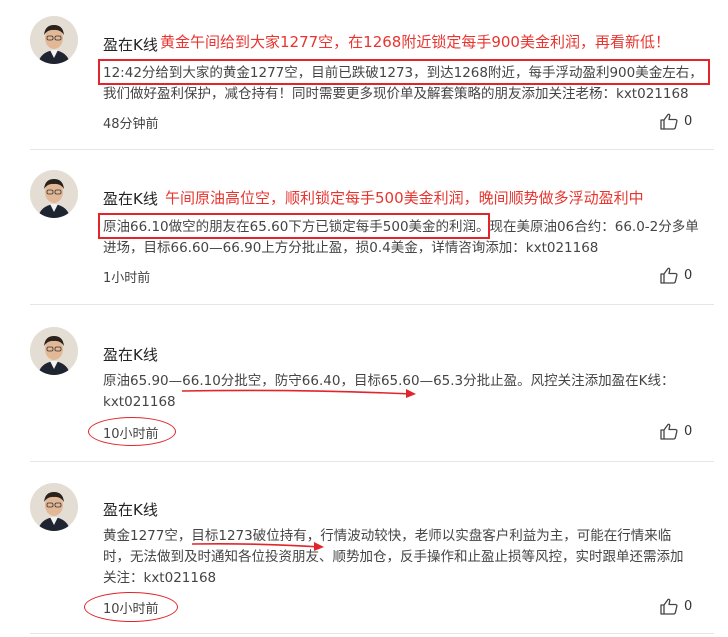 The width and height of the screenshot is (728, 637). I want to click on post-timestamp: 1小时前, so click(127, 278).